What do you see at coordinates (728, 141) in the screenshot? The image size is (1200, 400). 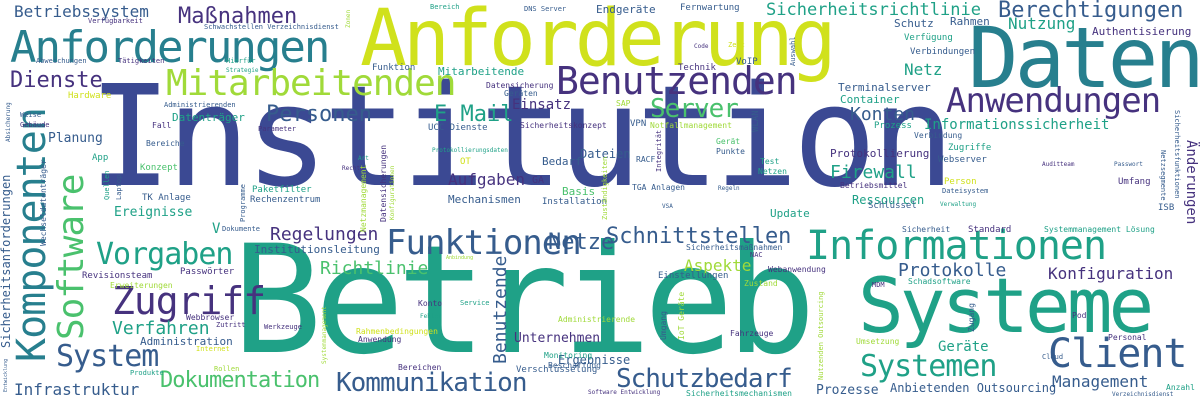 I see `word-geraet: Gerät` at bounding box center [728, 141].